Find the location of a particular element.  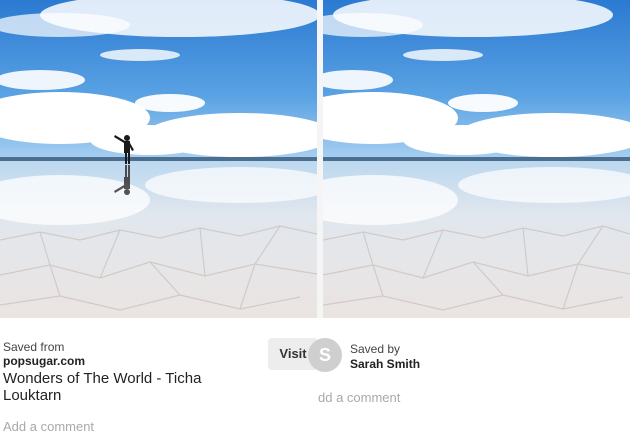

saved-by-label: Saved by is located at coordinates (375, 349).